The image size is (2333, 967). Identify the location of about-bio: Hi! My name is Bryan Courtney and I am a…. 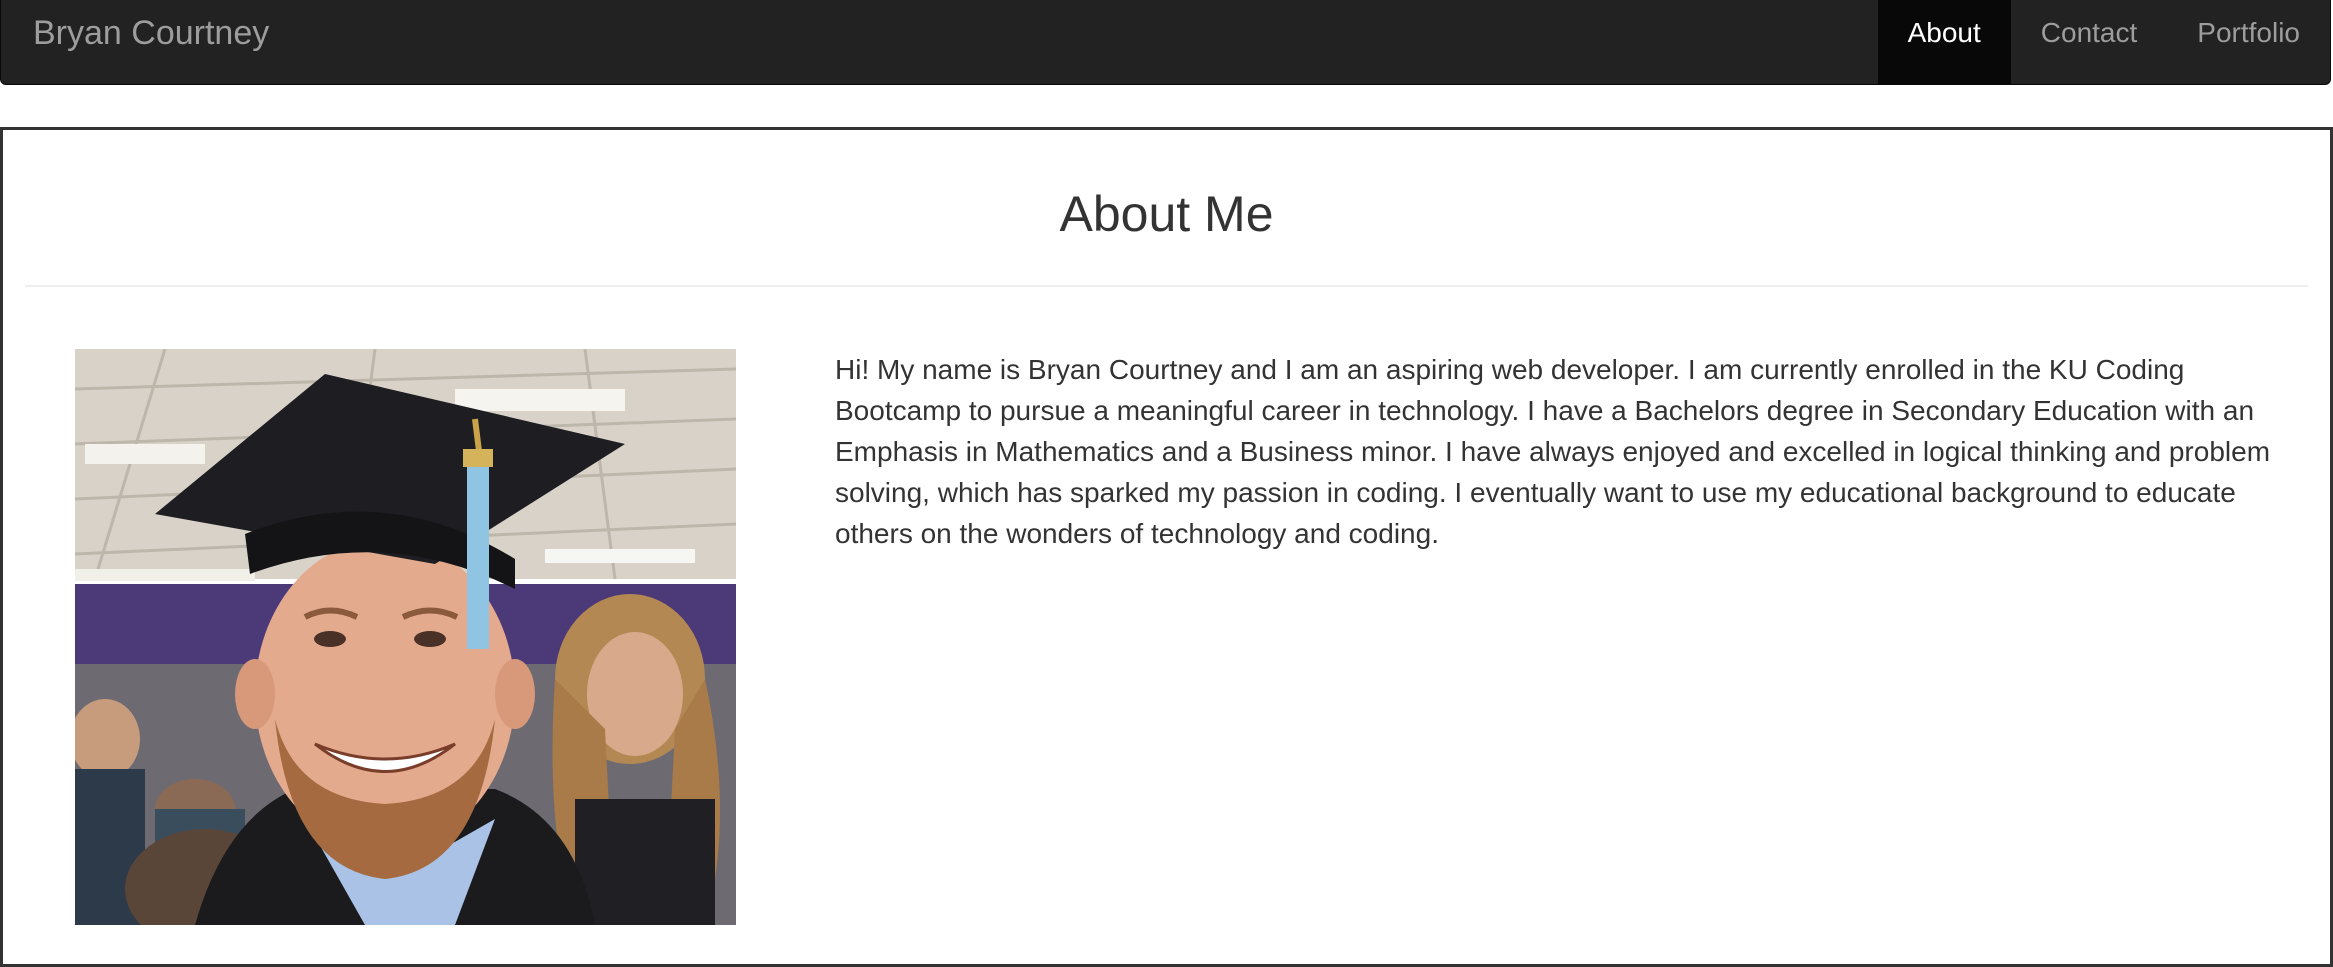
(1553, 451).